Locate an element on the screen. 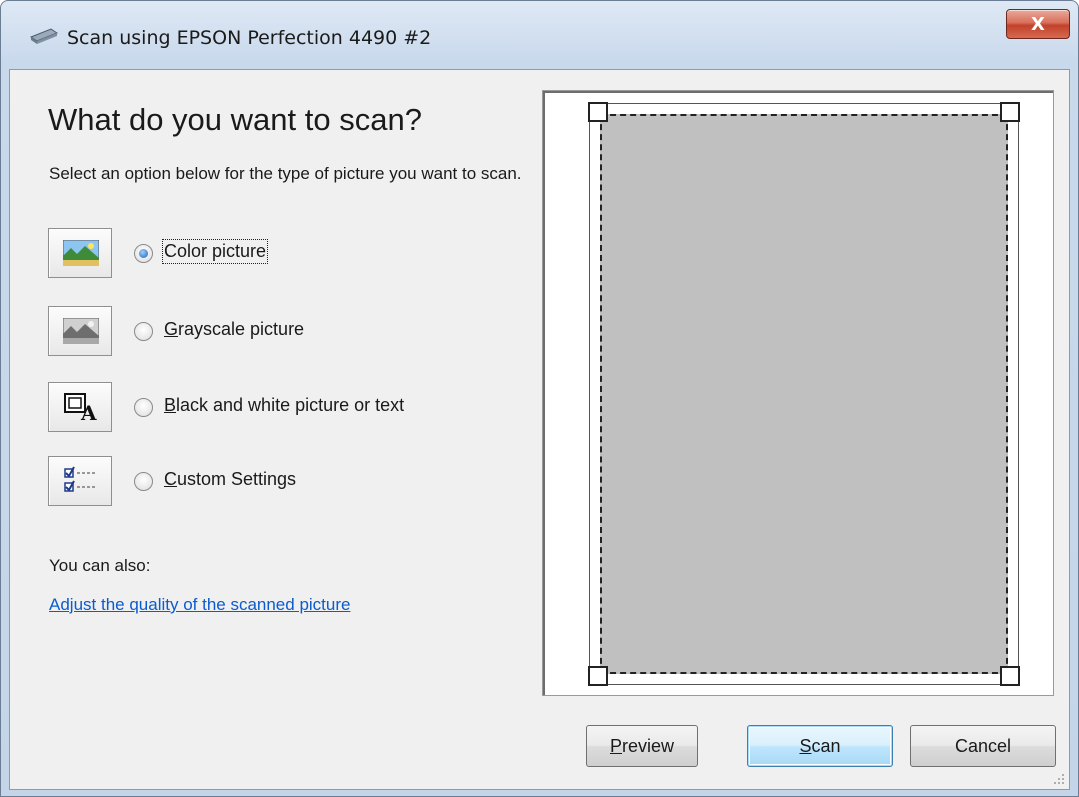 The height and width of the screenshot is (797, 1079). option-black-white: A Black and white picture or text is located at coordinates (288, 407).